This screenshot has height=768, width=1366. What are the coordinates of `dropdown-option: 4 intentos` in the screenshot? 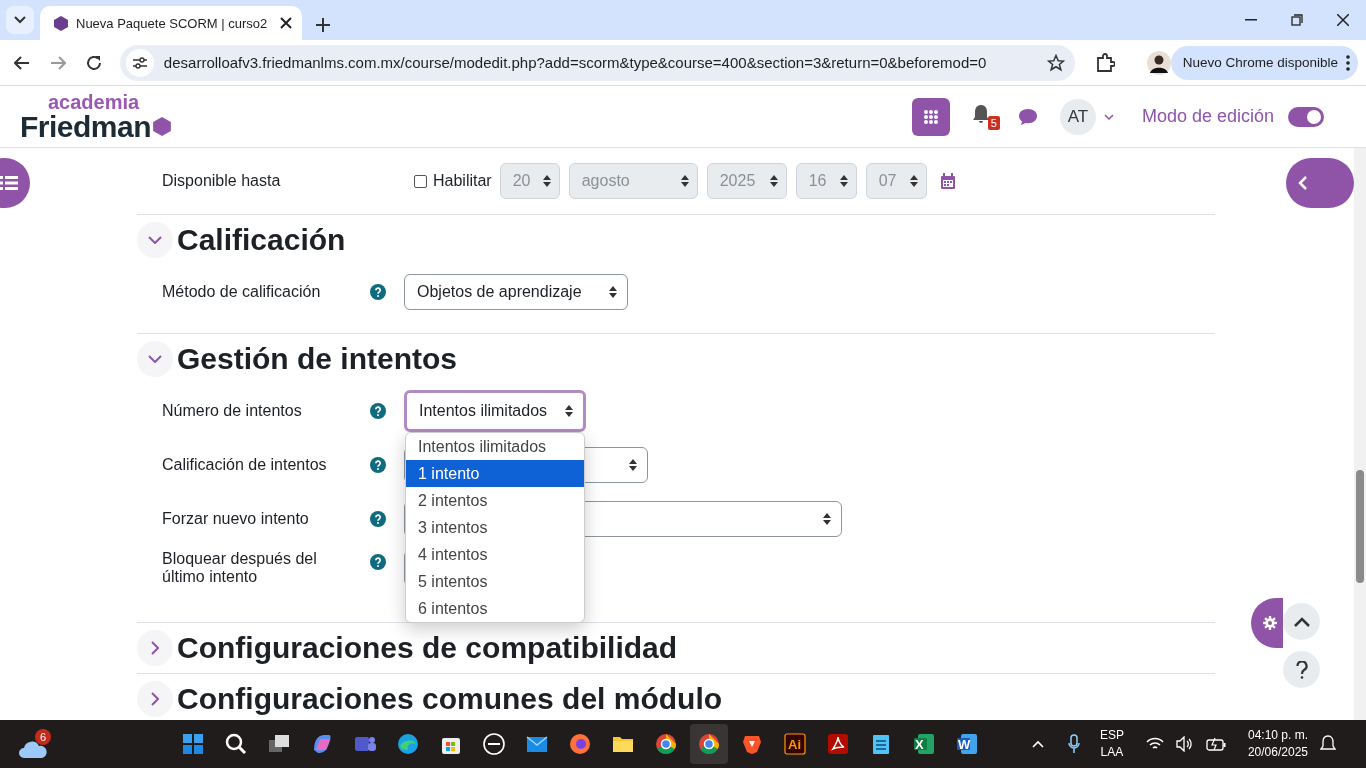 It's located at (495, 554).